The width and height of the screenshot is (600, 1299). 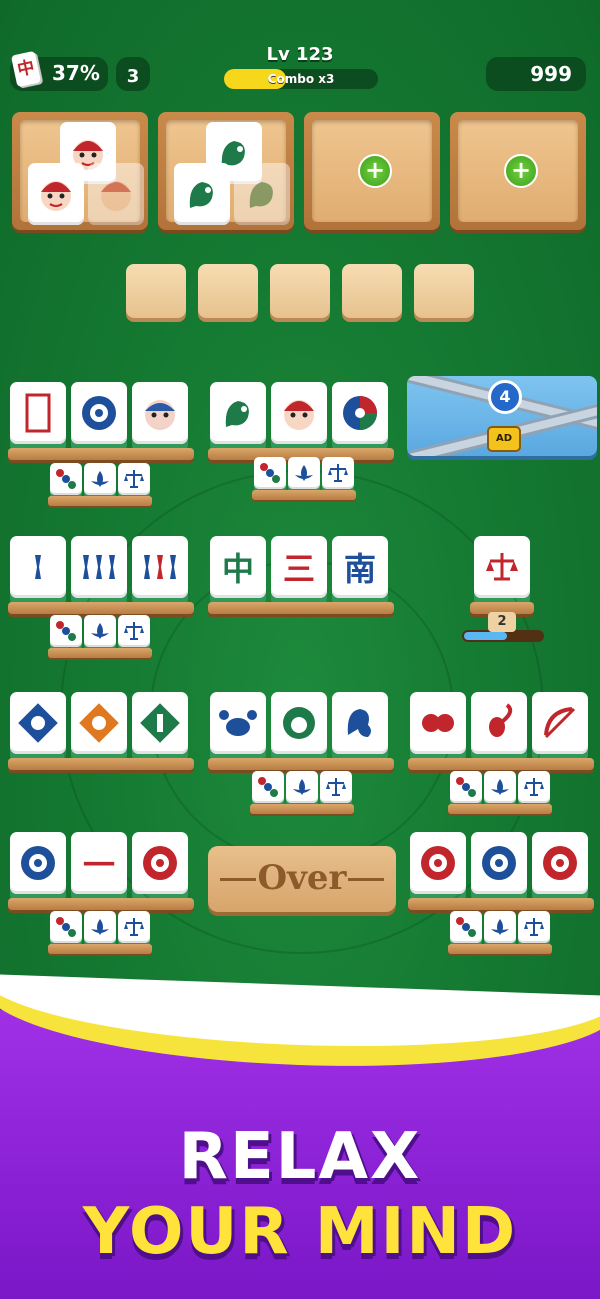 What do you see at coordinates (300, 1232) in the screenshot?
I see `banner-line-2: YOUR MIND` at bounding box center [300, 1232].